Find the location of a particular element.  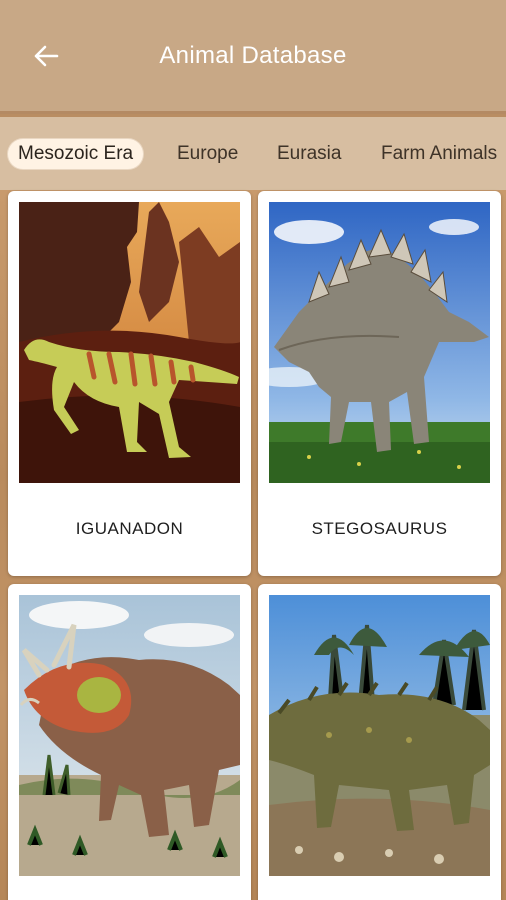

animal-name: IGUANADON is located at coordinates (129, 528).